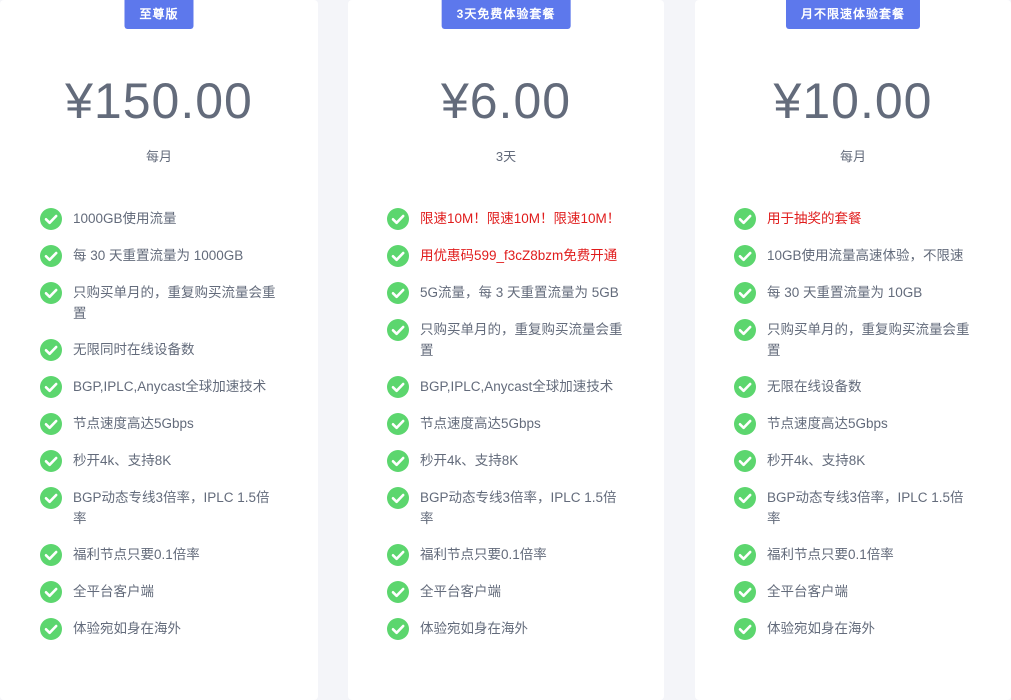 The image size is (1011, 700). What do you see at coordinates (506, 101) in the screenshot?
I see `plan-price: ¥6.00` at bounding box center [506, 101].